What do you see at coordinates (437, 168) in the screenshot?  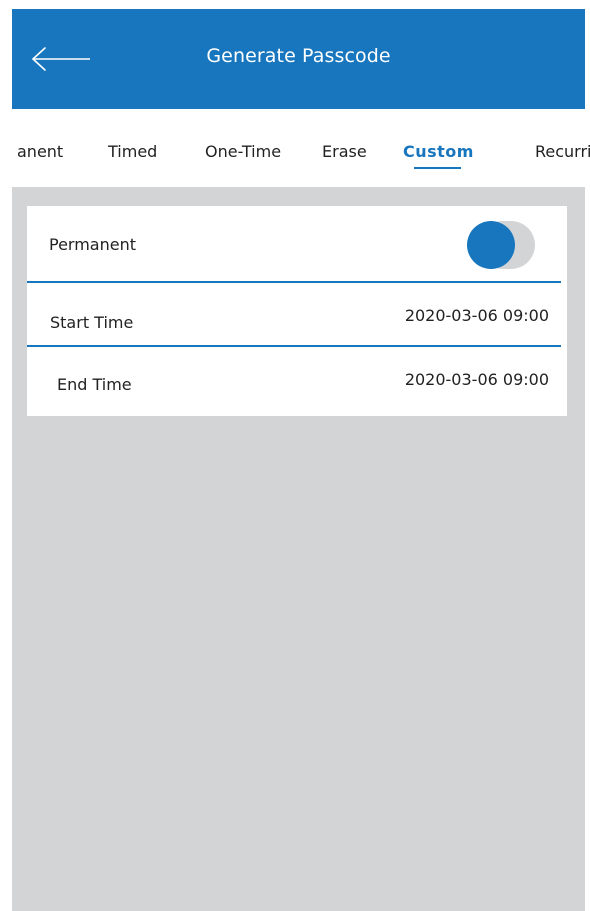 I see `tab-active-indicator` at bounding box center [437, 168].